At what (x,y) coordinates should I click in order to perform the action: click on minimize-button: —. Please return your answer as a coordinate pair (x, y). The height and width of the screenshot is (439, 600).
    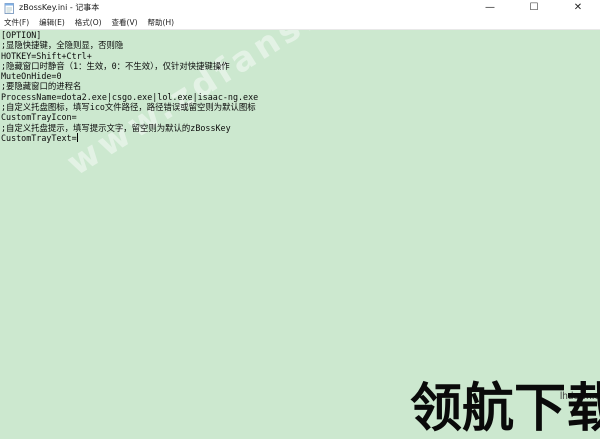
    Looking at the image, I should click on (490, 8).